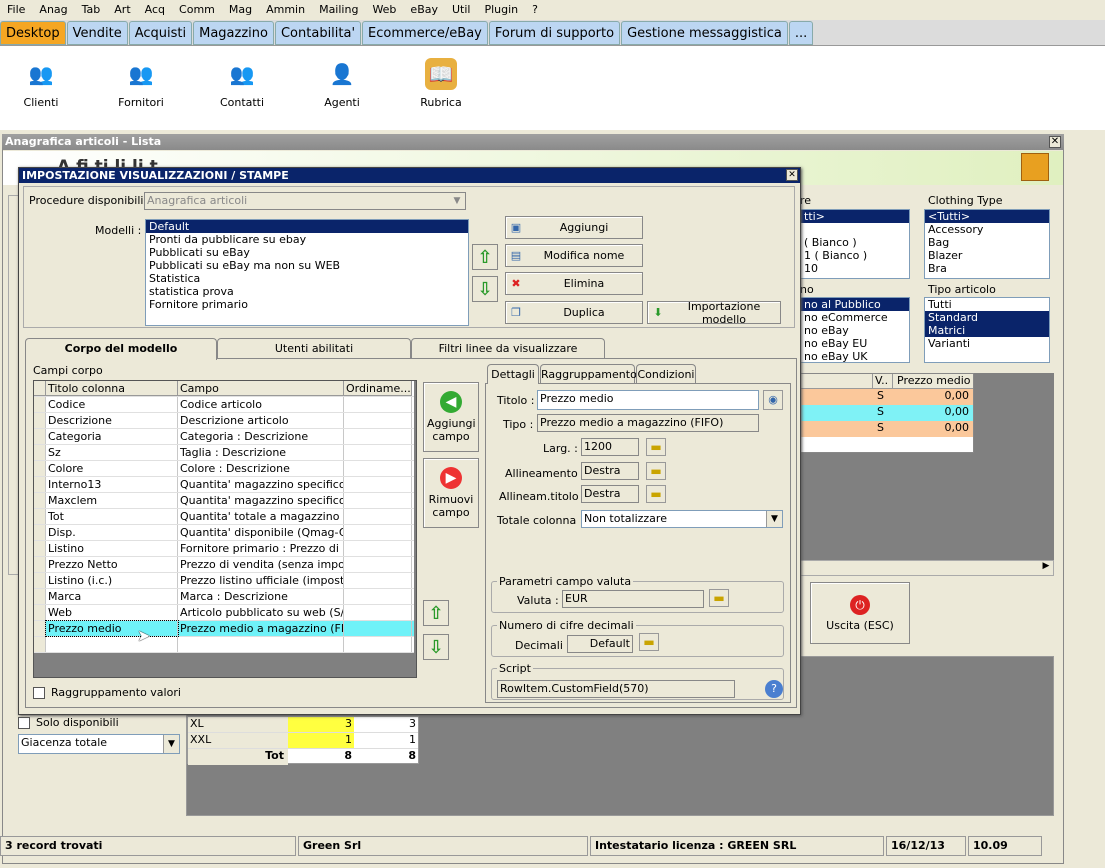  I want to click on menu-item: Mag, so click(240, 9).